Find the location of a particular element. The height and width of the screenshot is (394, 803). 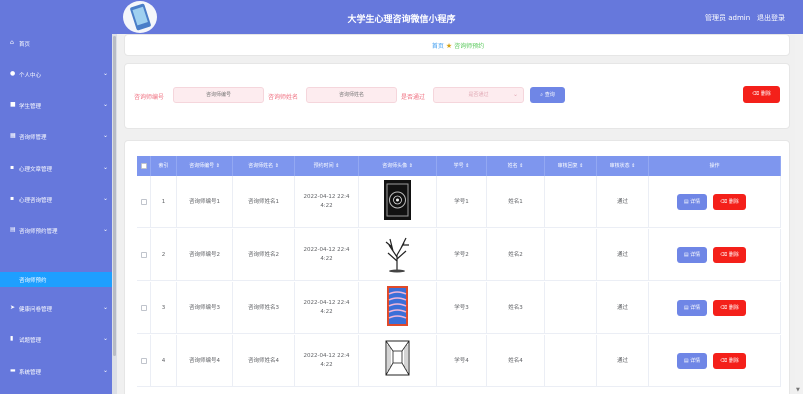

search-icon: ⌕ is located at coordinates (542, 95).